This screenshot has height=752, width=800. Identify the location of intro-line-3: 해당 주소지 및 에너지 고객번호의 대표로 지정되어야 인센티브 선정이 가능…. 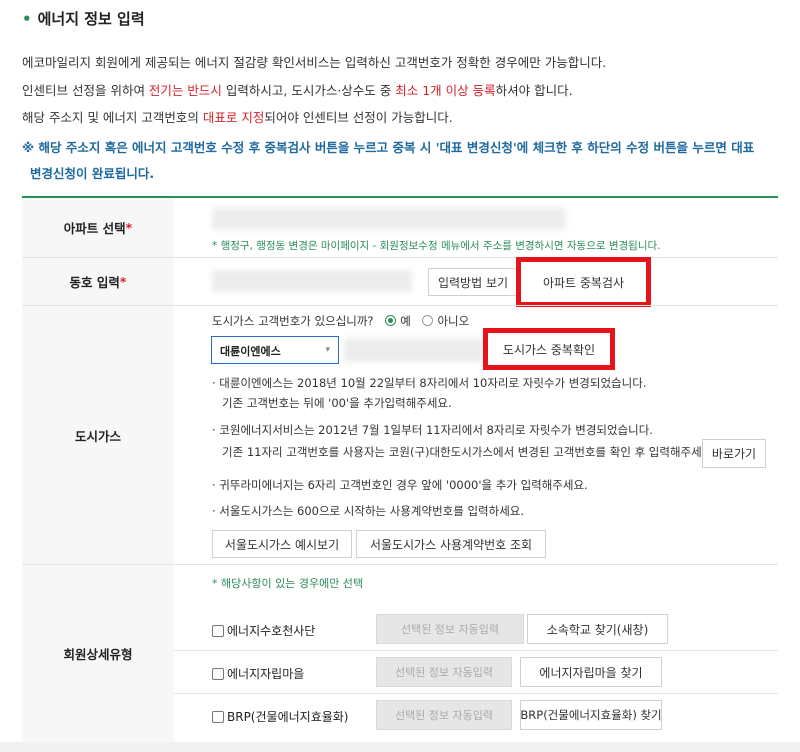
(237, 117).